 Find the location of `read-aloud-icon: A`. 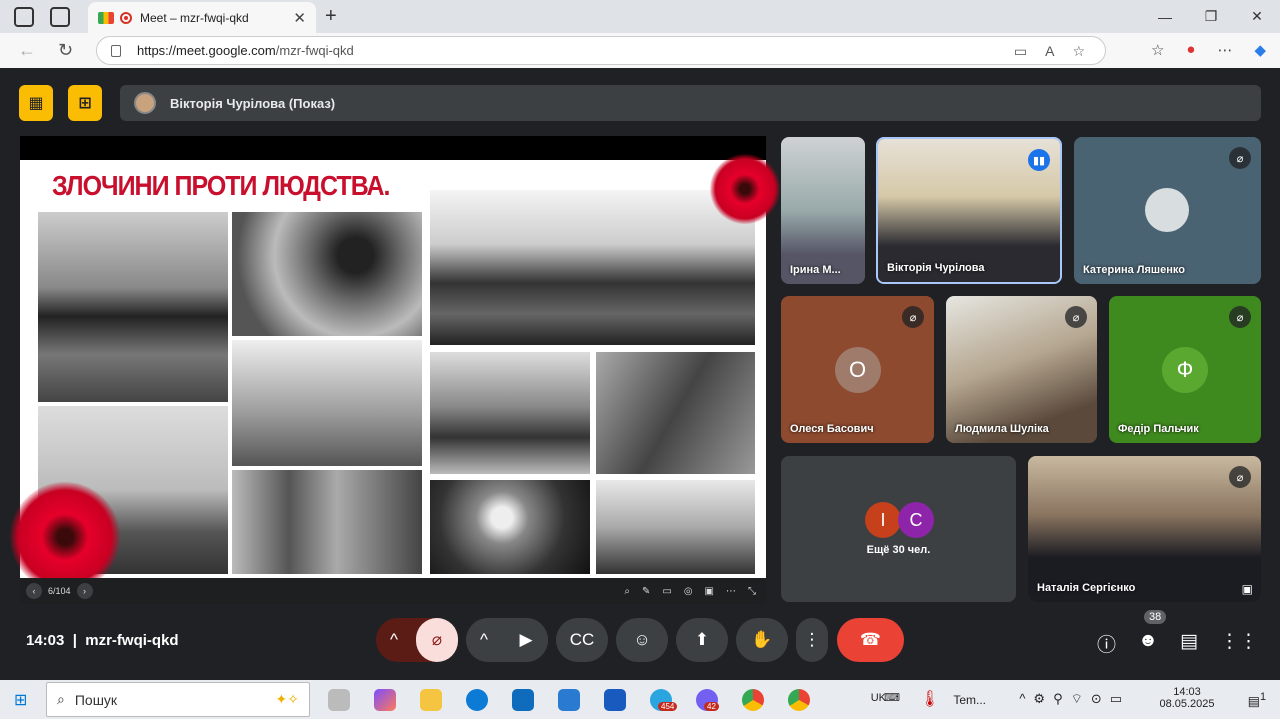

read-aloud-icon: A is located at coordinates (1049, 51).